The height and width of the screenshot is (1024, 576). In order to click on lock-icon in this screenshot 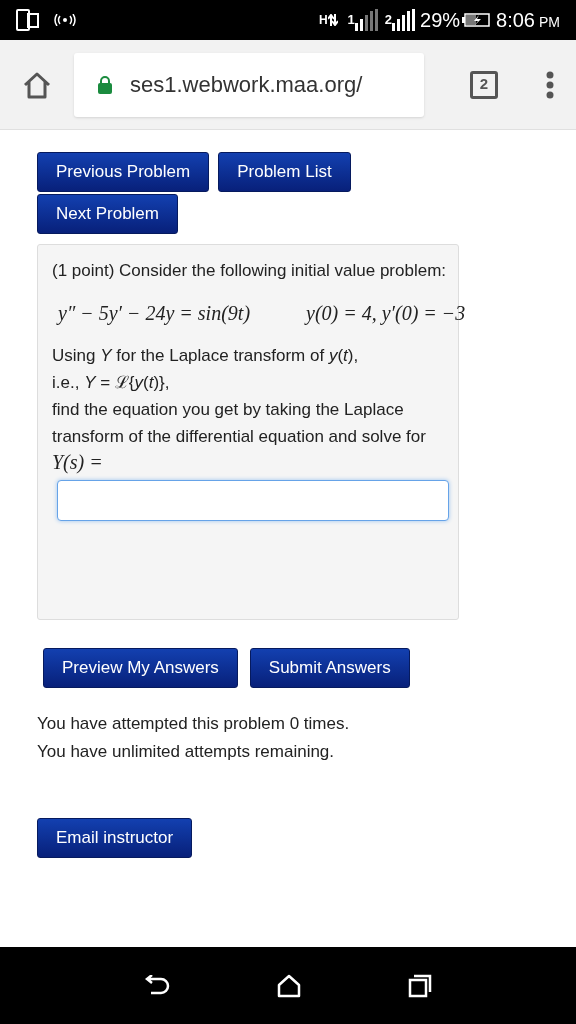, I will do `click(105, 84)`.